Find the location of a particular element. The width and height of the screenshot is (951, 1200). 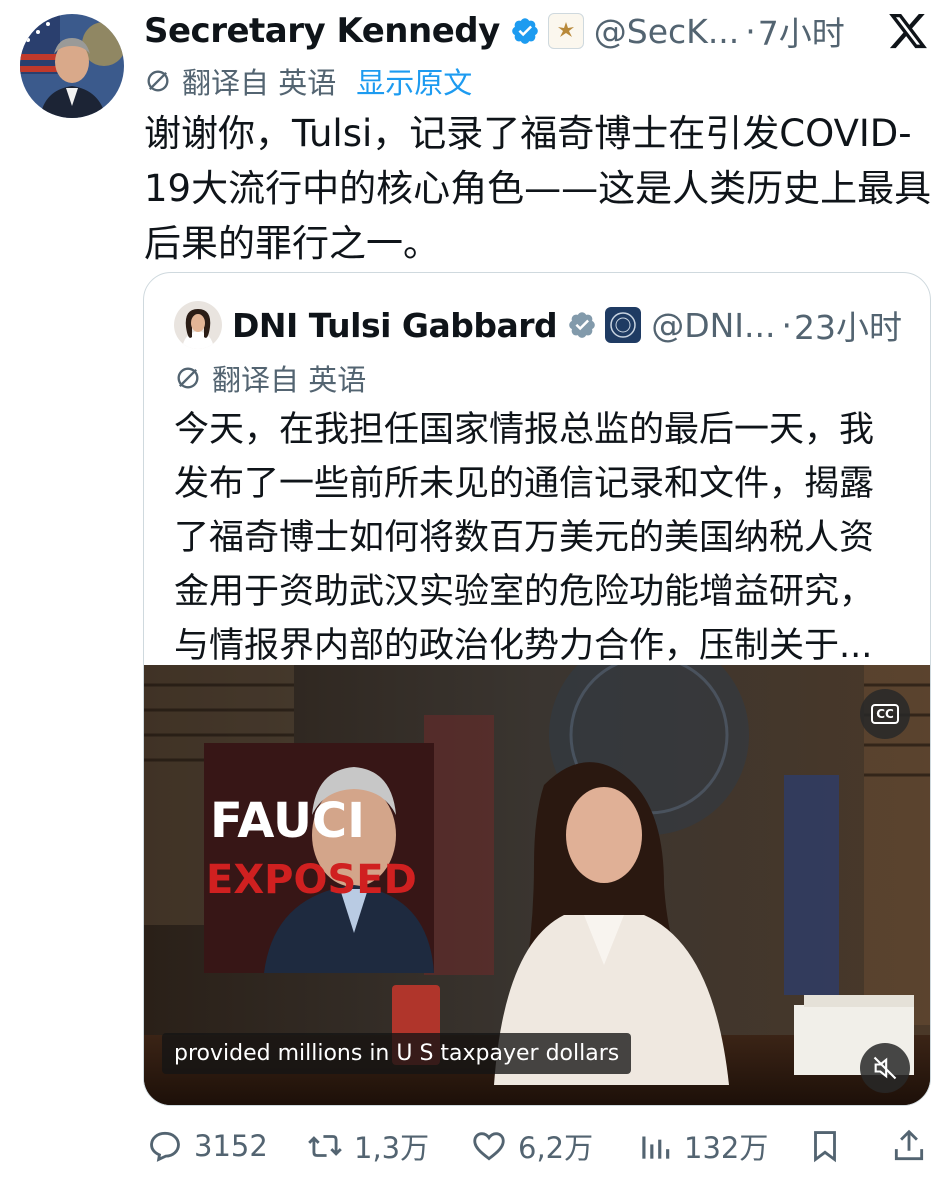

affiliation-seal-icon is located at coordinates (623, 325).